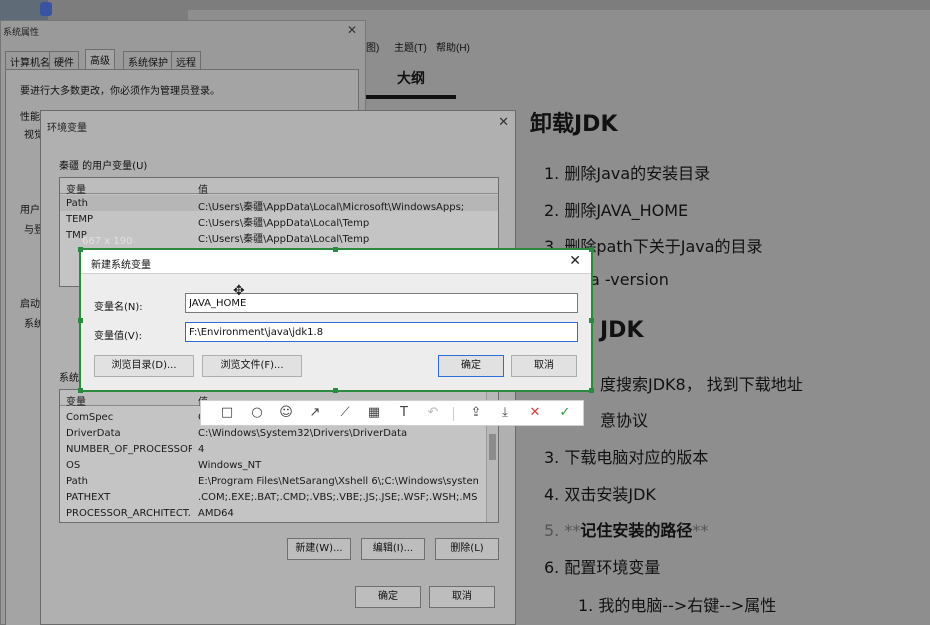 This screenshot has height=625, width=930. What do you see at coordinates (467, 549) in the screenshot?
I see `delete-variable-button: 删除(L)` at bounding box center [467, 549].